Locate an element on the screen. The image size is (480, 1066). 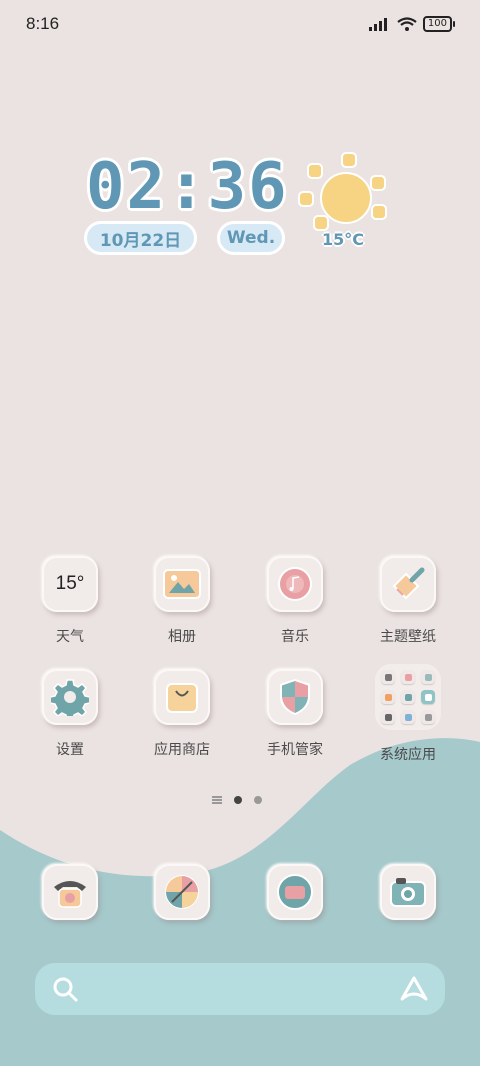
date-pill: 10月22日 is located at coordinates (140, 238).